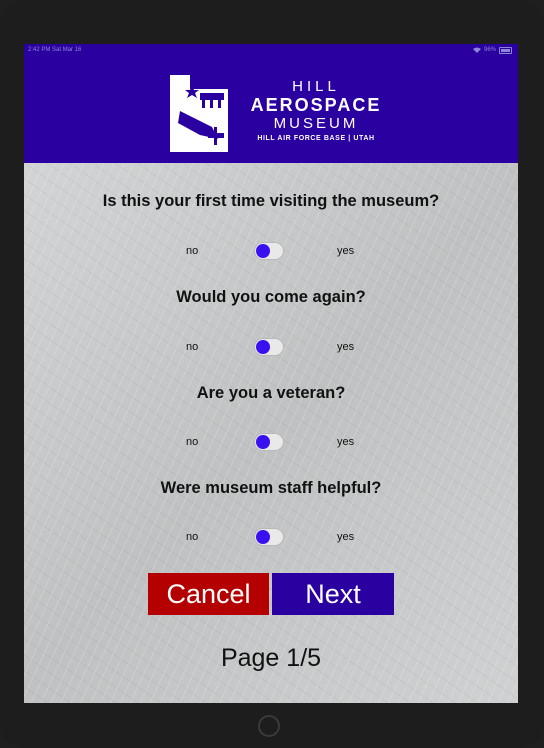 The image size is (544, 748). Describe the element at coordinates (316, 123) in the screenshot. I see `logo-line-museum: MUSEUM` at that location.